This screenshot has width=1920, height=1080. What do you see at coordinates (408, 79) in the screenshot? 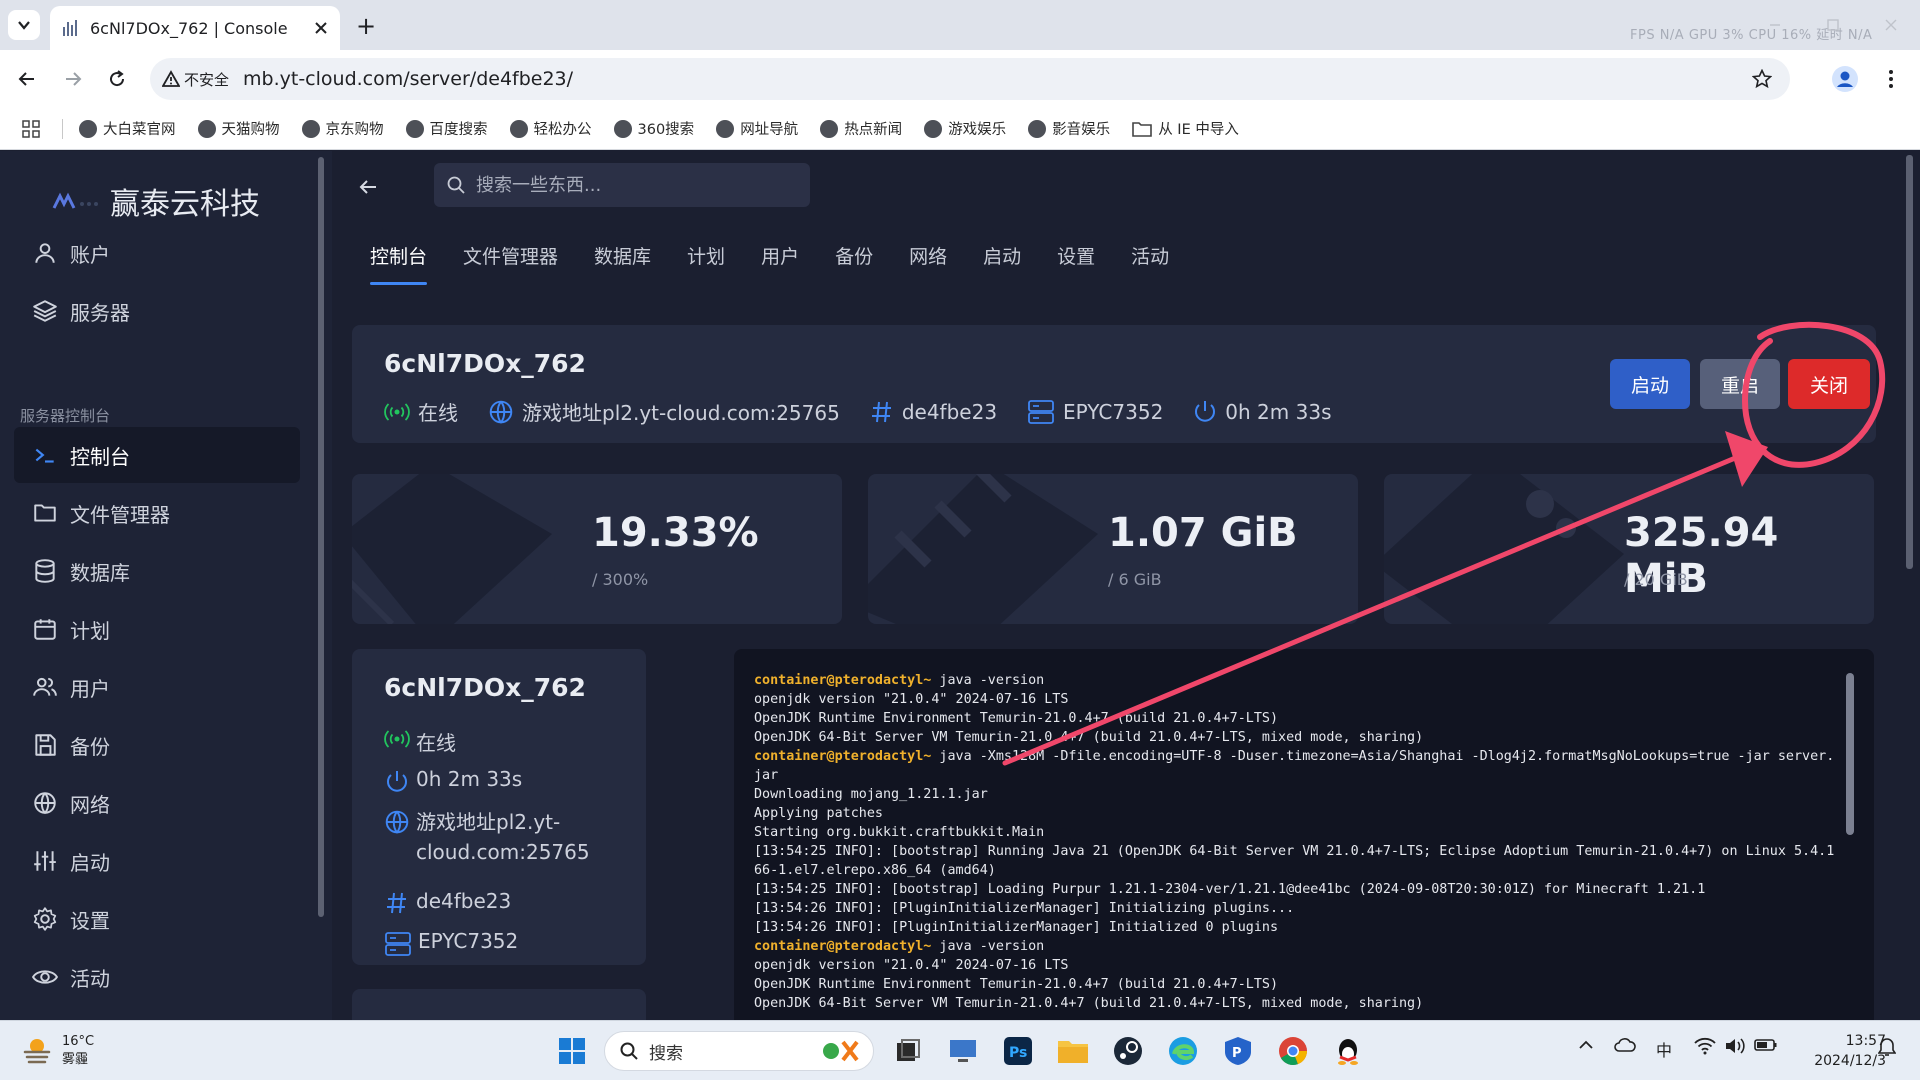
I see `url-text: mb.yt-cloud.com/server/de4fbe23/` at bounding box center [408, 79].